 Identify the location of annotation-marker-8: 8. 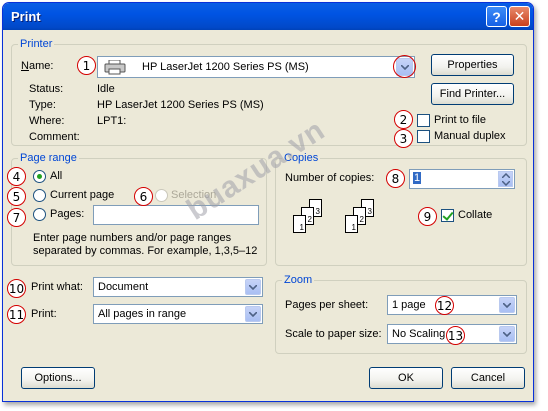
(395, 178).